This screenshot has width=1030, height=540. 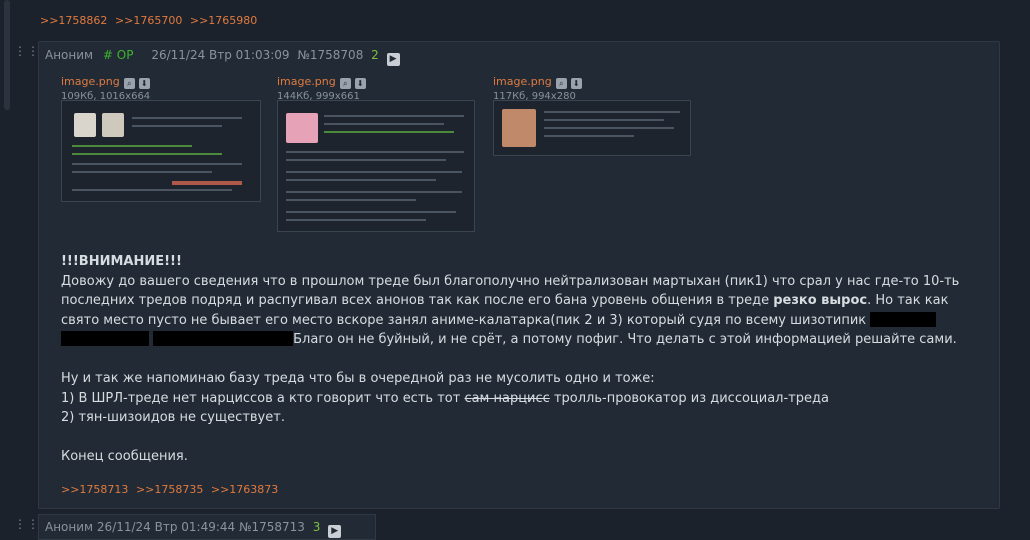 I want to click on backlink: >>1758862, so click(x=73, y=20).